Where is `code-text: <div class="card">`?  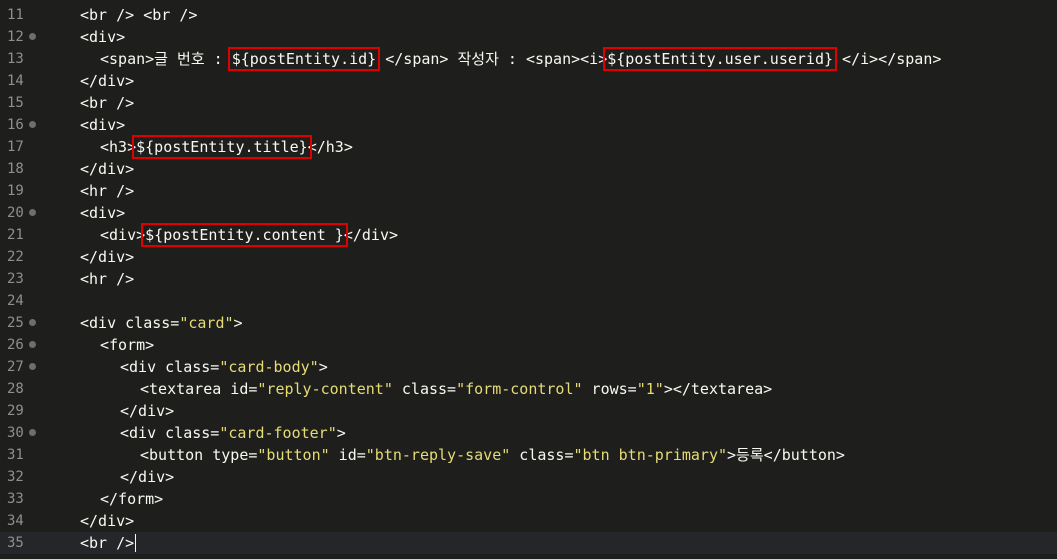 code-text: <div class="card"> is located at coordinates (161, 323).